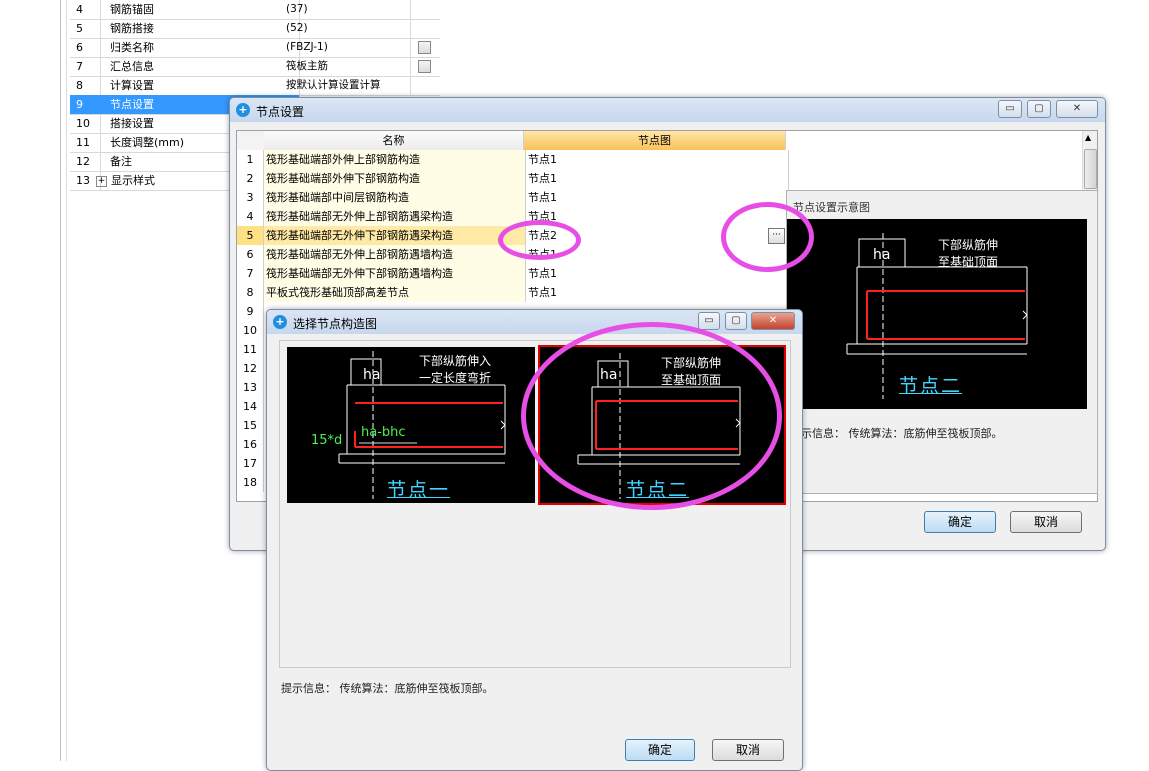  What do you see at coordinates (930, 384) in the screenshot?
I see `node-label: 节点二` at bounding box center [930, 384].